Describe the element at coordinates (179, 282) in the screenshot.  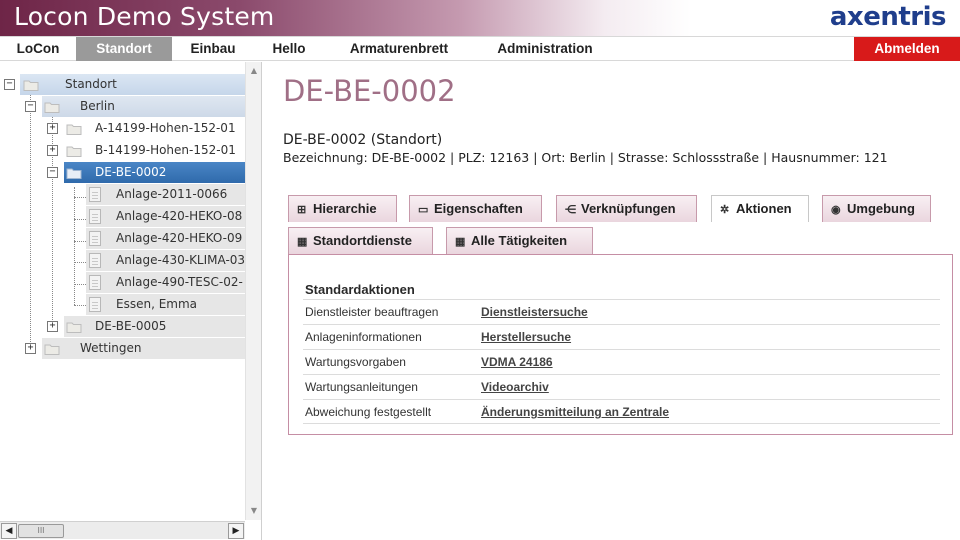
I see `tree-node-label: Anlage-490-TESC-02-` at that location.